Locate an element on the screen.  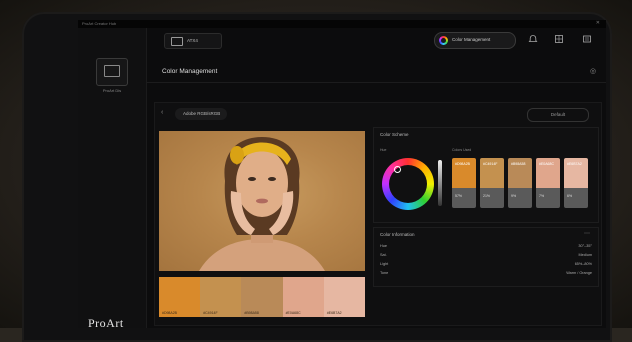
palette-label: Colors Used is located at coordinates (462, 150).